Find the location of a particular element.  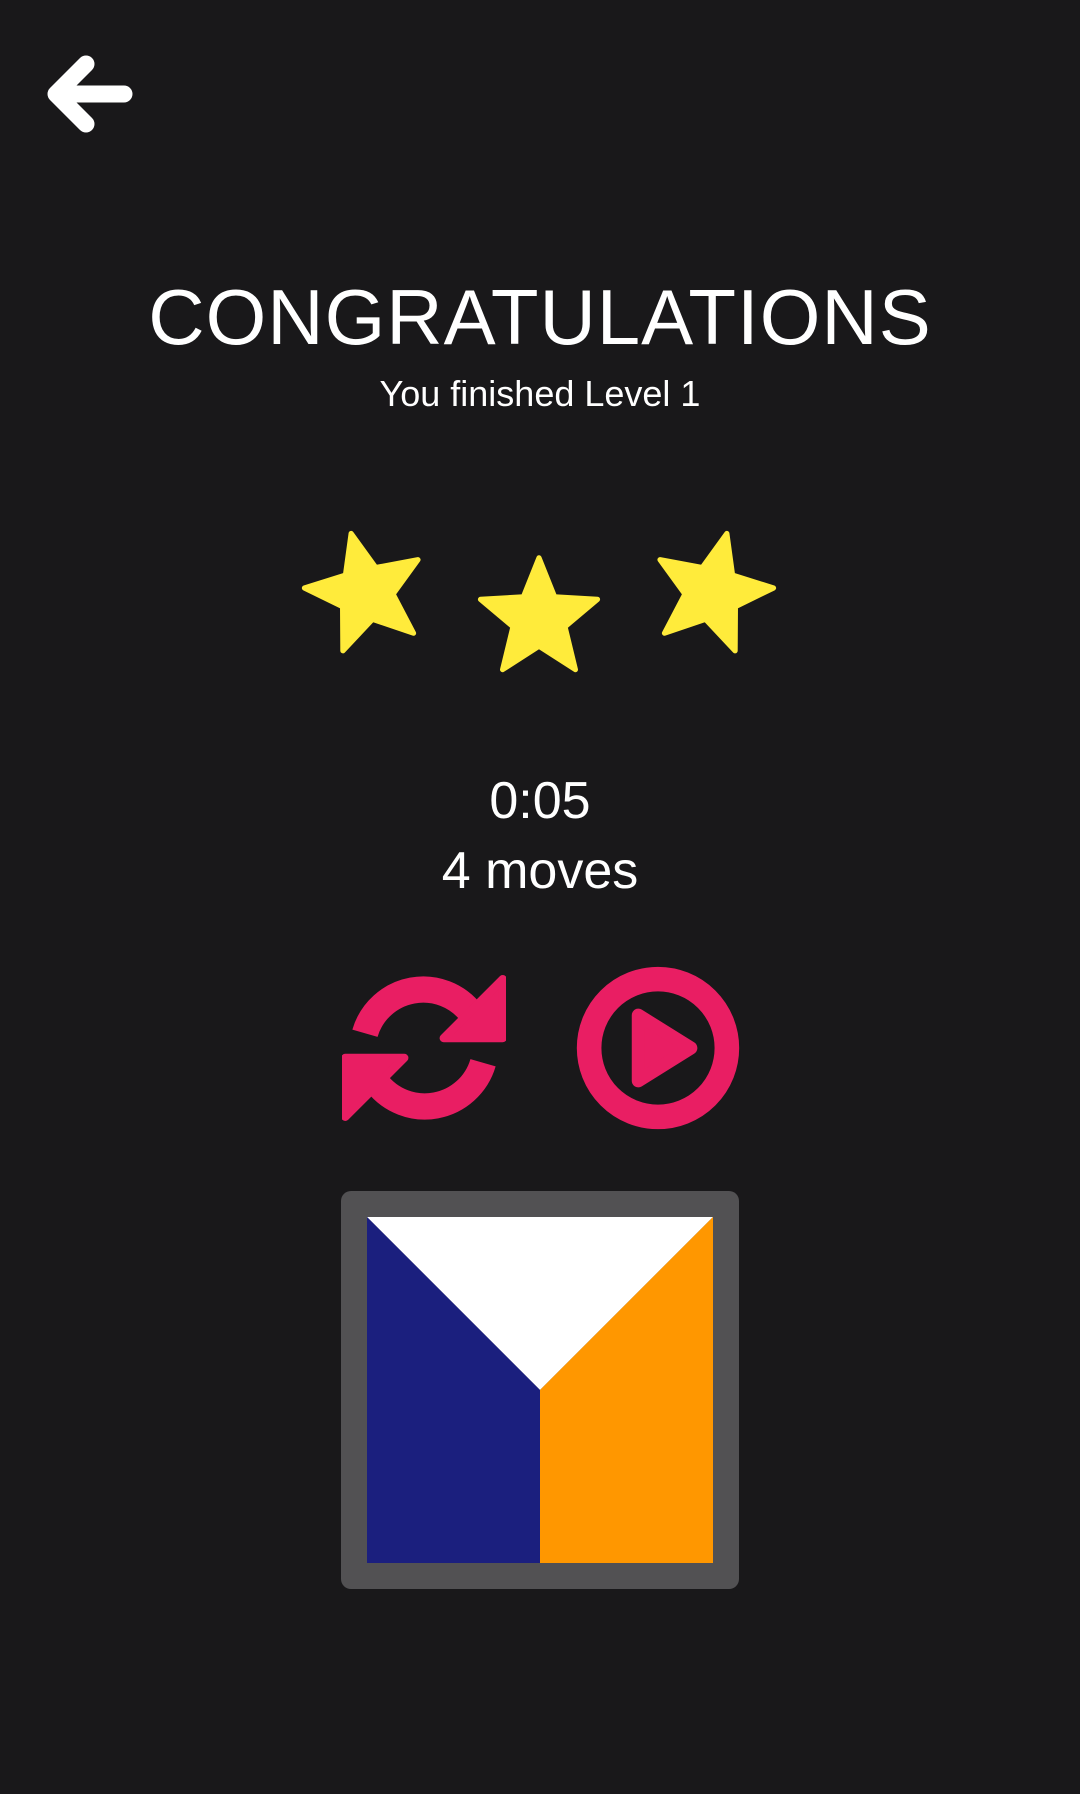

play-button is located at coordinates (658, 1048).